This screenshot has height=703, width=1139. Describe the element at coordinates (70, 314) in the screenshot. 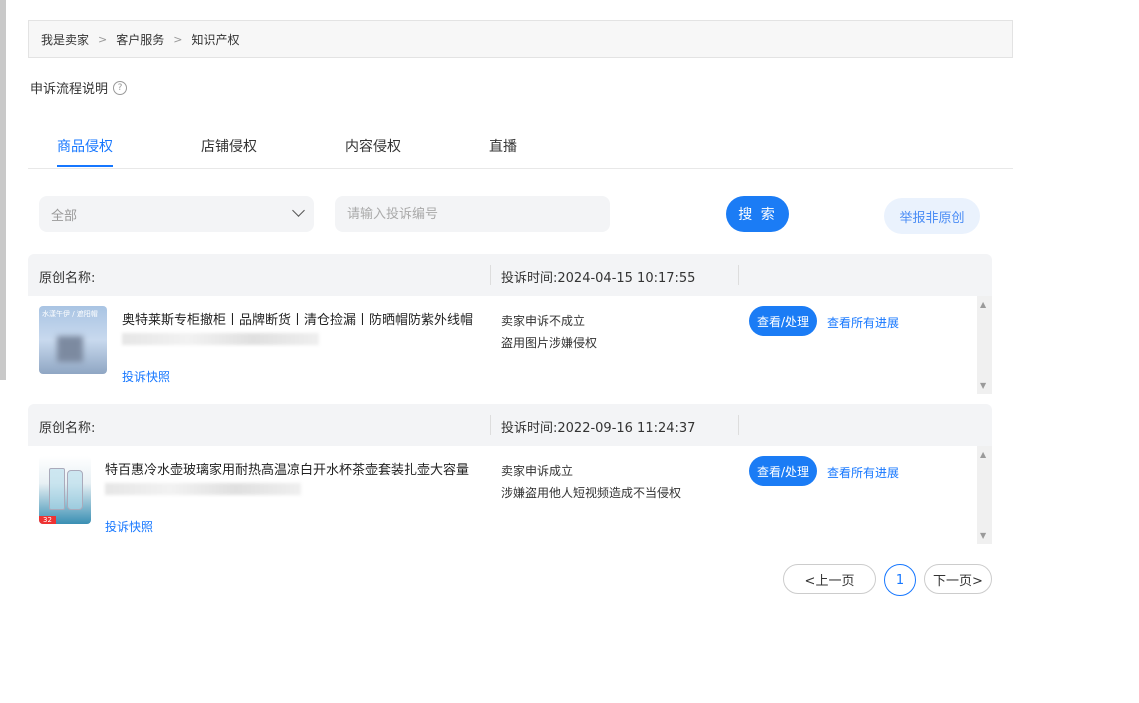

I see `thumbnail-caption: 水漾午伊 / 遮阳帽` at that location.